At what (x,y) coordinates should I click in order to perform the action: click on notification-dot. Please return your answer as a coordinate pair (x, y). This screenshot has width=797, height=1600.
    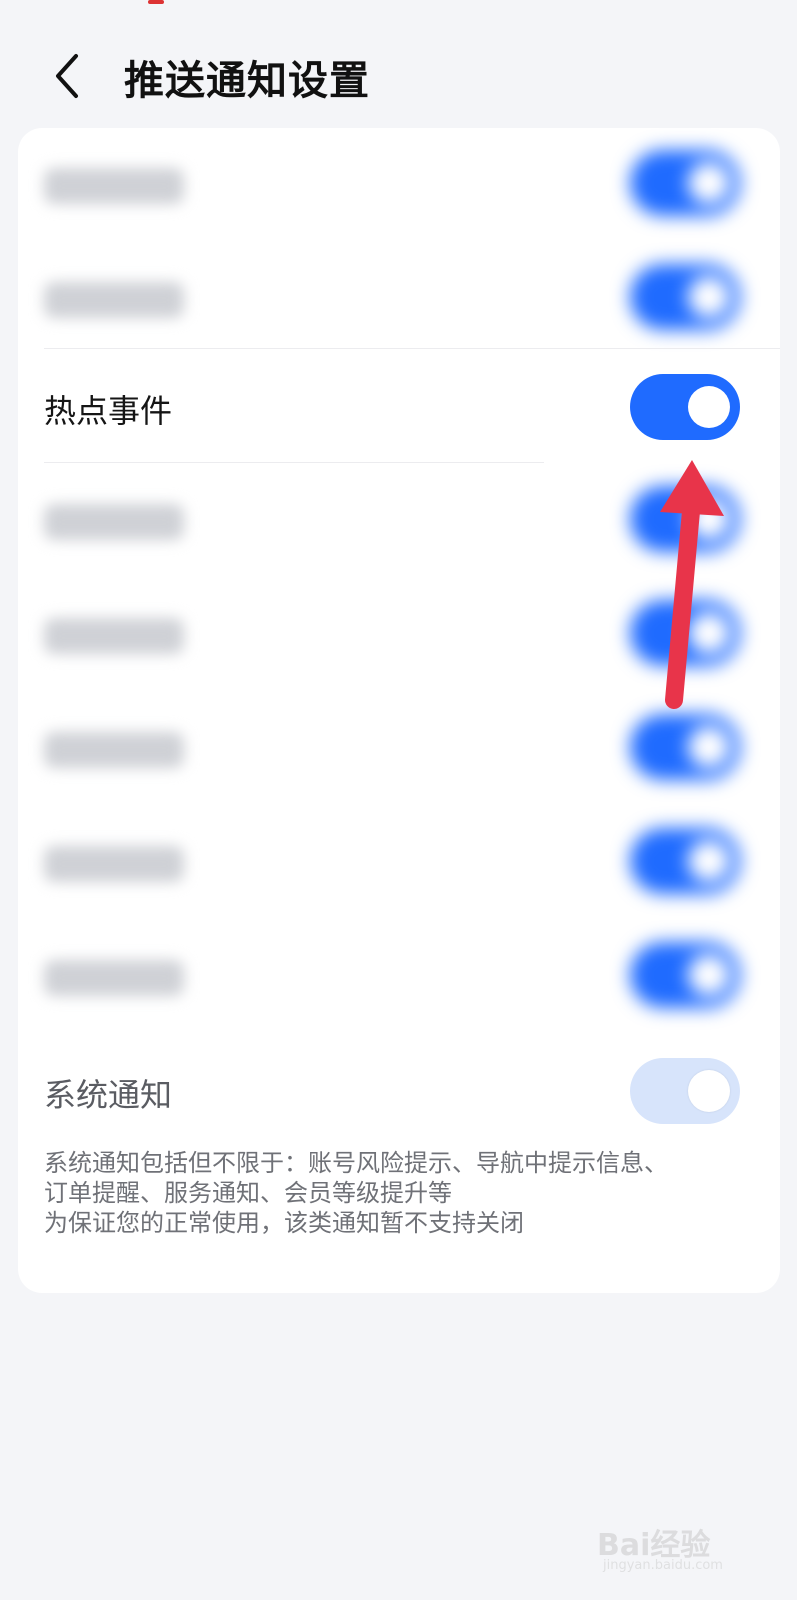
    Looking at the image, I should click on (156, 2).